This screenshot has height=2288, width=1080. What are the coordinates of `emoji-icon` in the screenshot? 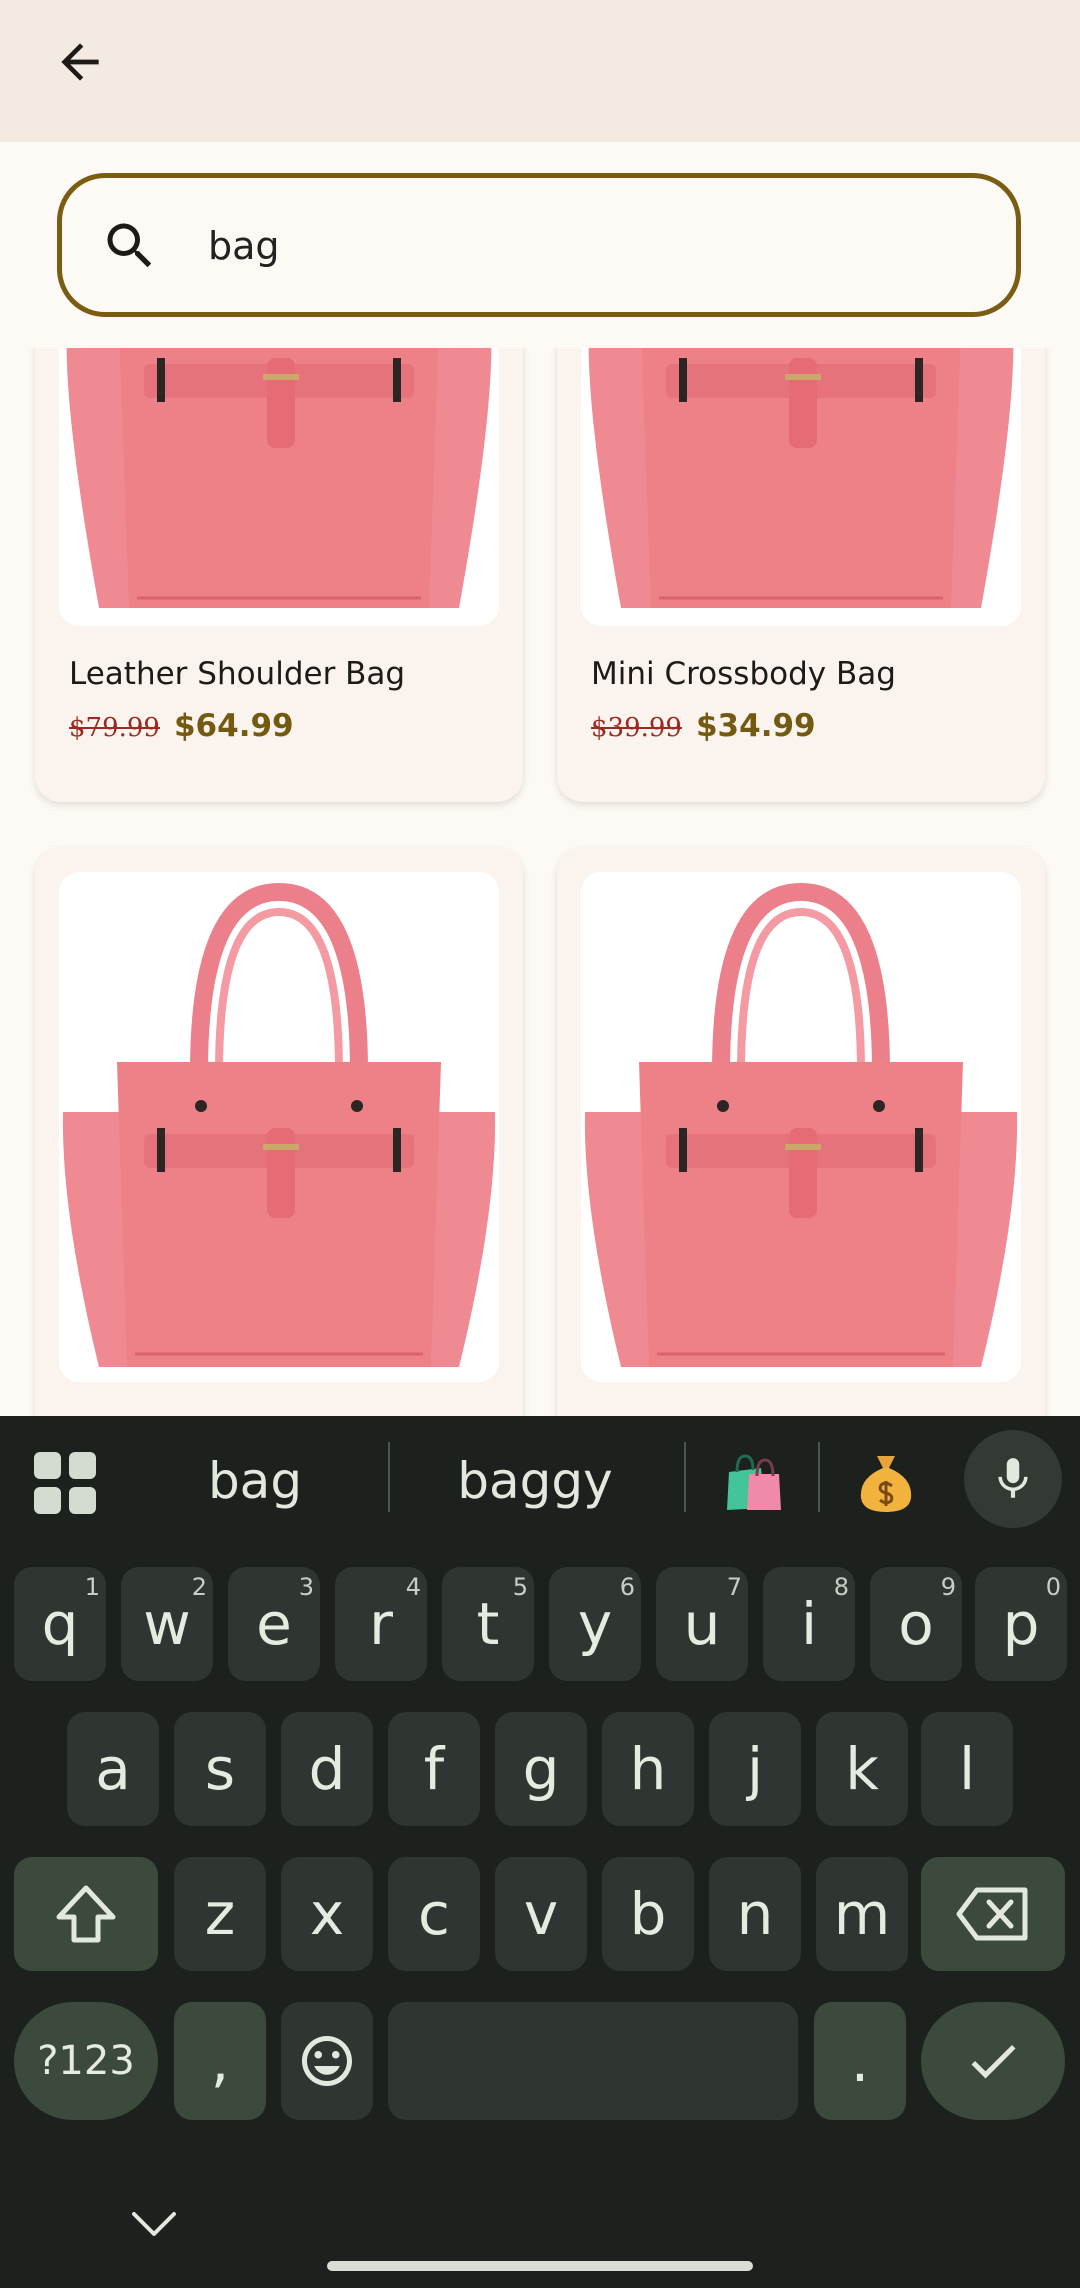 It's located at (327, 2061).